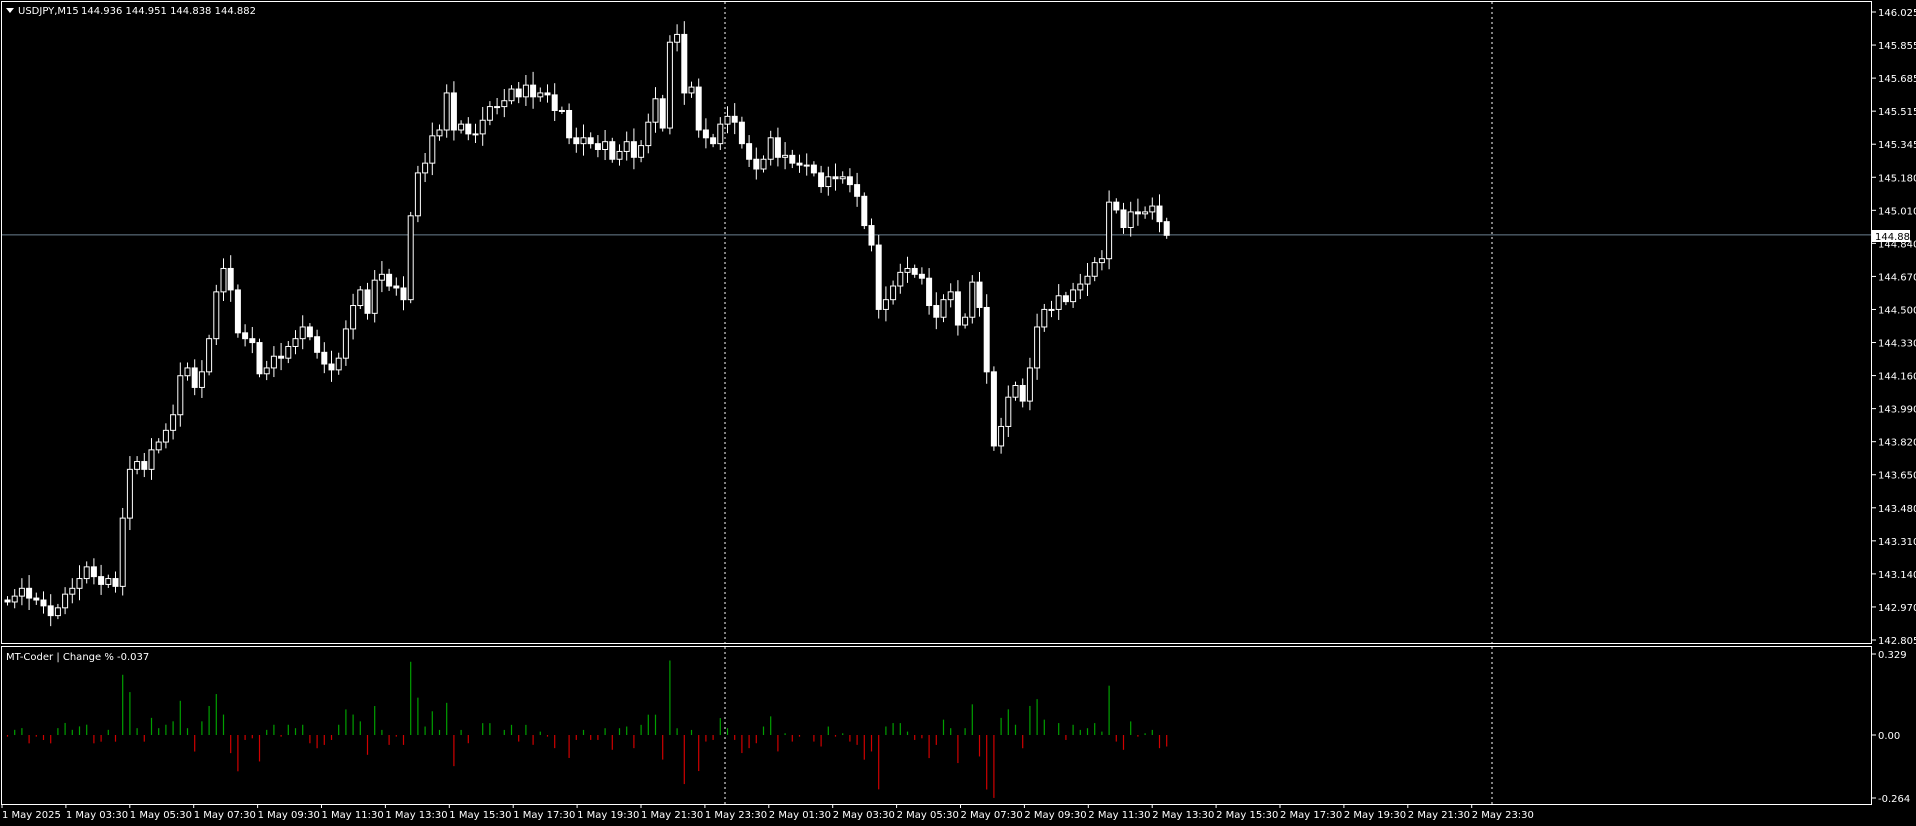 The height and width of the screenshot is (826, 1916). Describe the element at coordinates (800, 815) in the screenshot. I see `time-axis-label: 2 May 01:30` at that location.